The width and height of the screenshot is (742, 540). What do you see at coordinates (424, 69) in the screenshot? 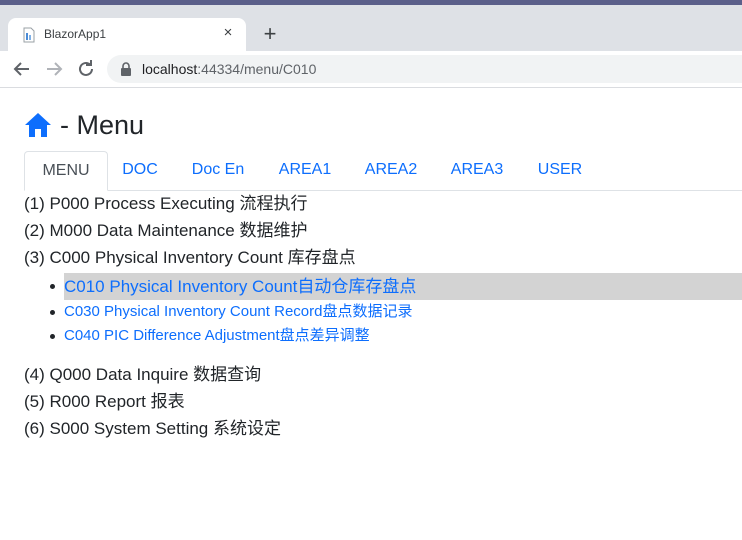
I see `address-bar: localhost:44334/menu/C010` at bounding box center [424, 69].